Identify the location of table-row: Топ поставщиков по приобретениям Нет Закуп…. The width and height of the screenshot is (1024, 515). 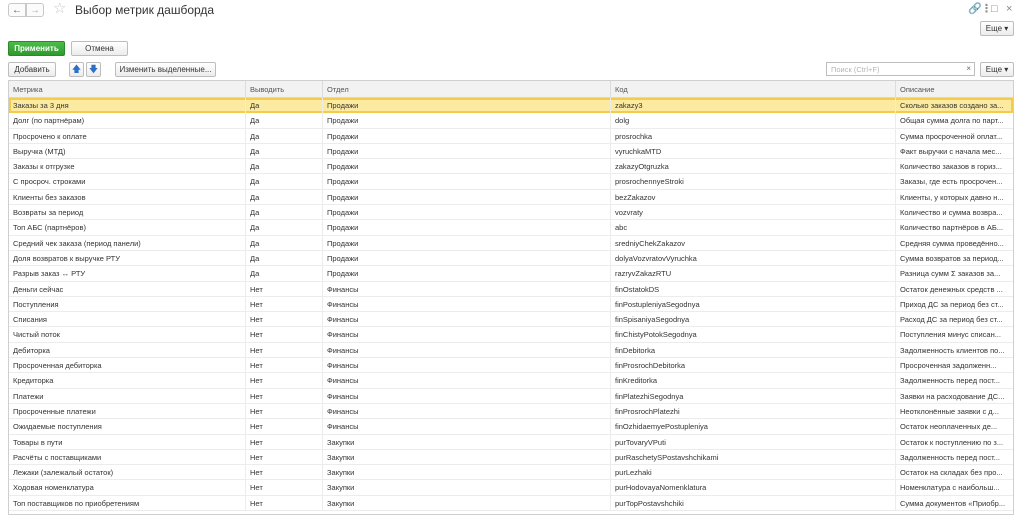
(511, 503).